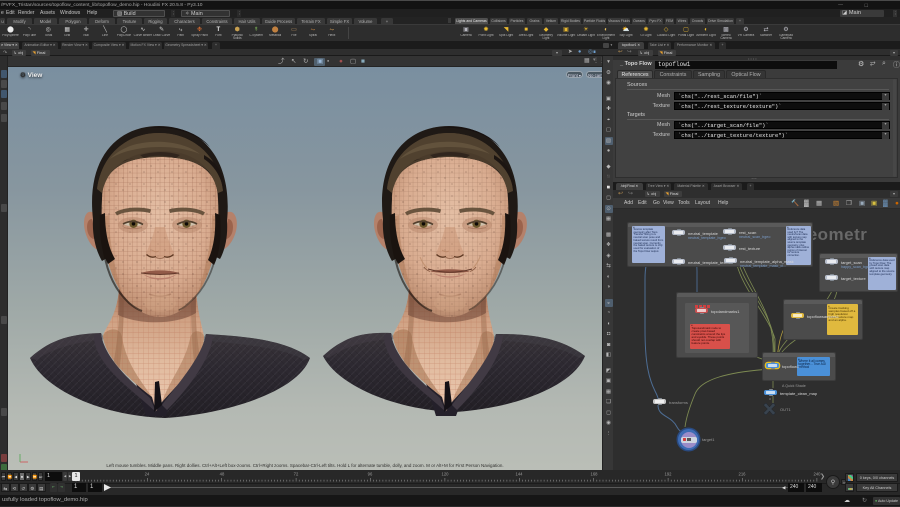 This screenshot has height=507, width=900. Describe the element at coordinates (446, 474) in the screenshot. I see `svg-text: 120` at that location.